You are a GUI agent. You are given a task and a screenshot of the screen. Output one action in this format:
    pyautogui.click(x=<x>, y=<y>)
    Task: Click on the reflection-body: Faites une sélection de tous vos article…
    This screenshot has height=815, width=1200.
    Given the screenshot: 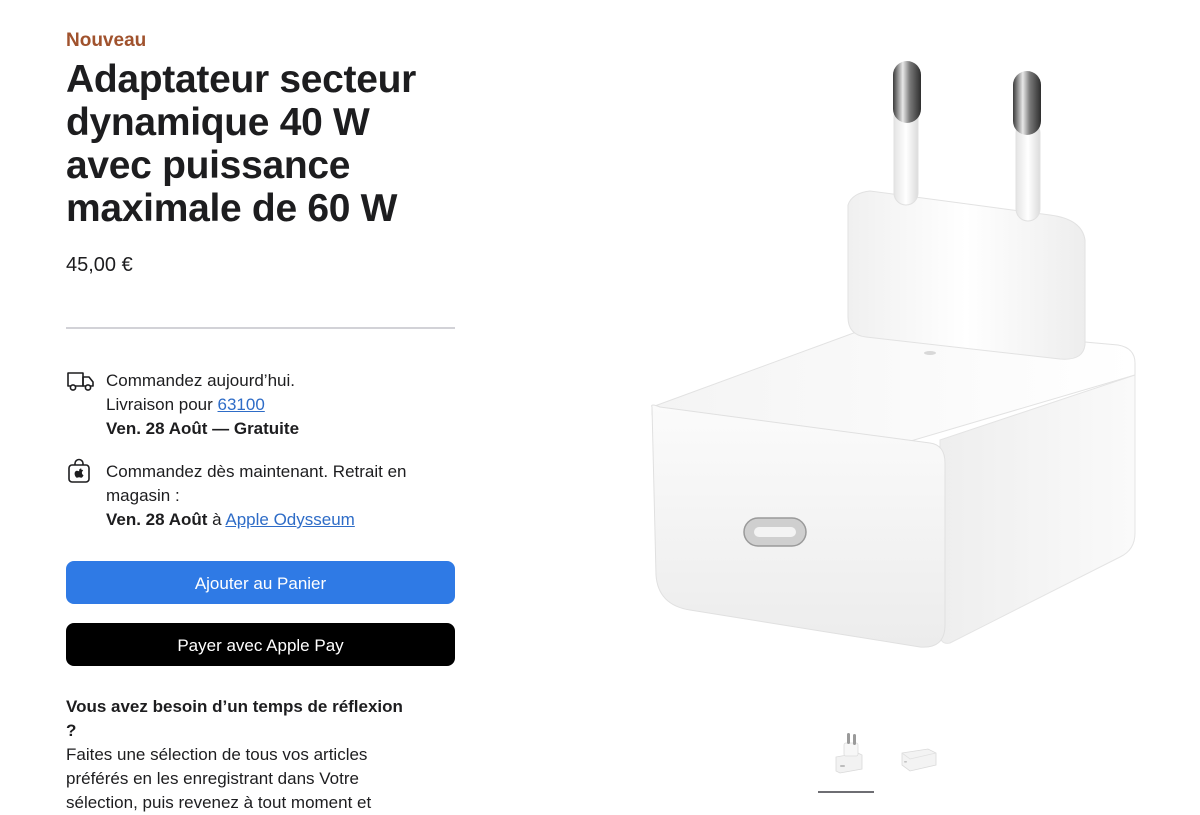 What is the action you would take?
    pyautogui.click(x=219, y=778)
    